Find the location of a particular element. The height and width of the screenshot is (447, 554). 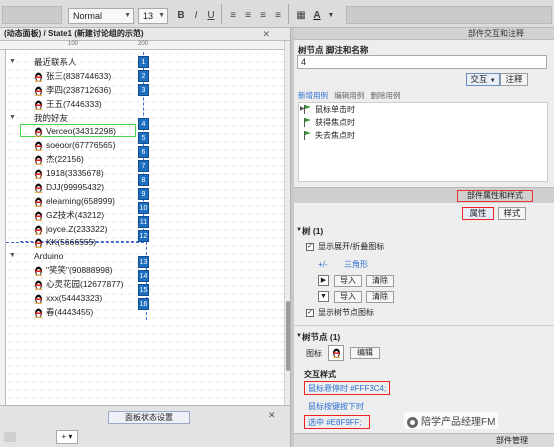

canvas-tab: (动态面板) / State1 (新建讨论组的示范) ✕ is located at coordinates (145, 34).